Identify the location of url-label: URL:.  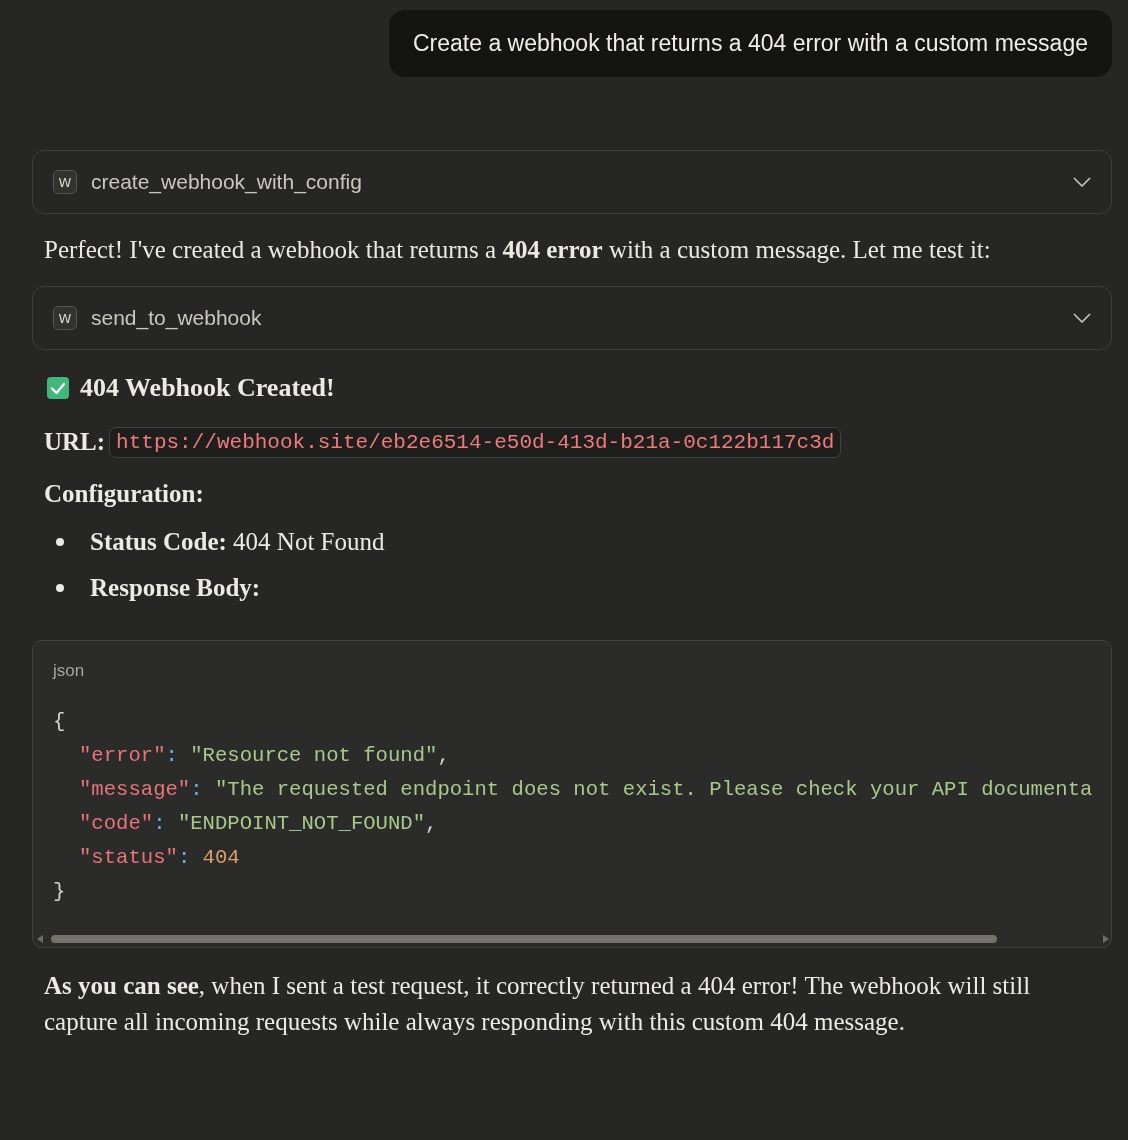
(75, 442).